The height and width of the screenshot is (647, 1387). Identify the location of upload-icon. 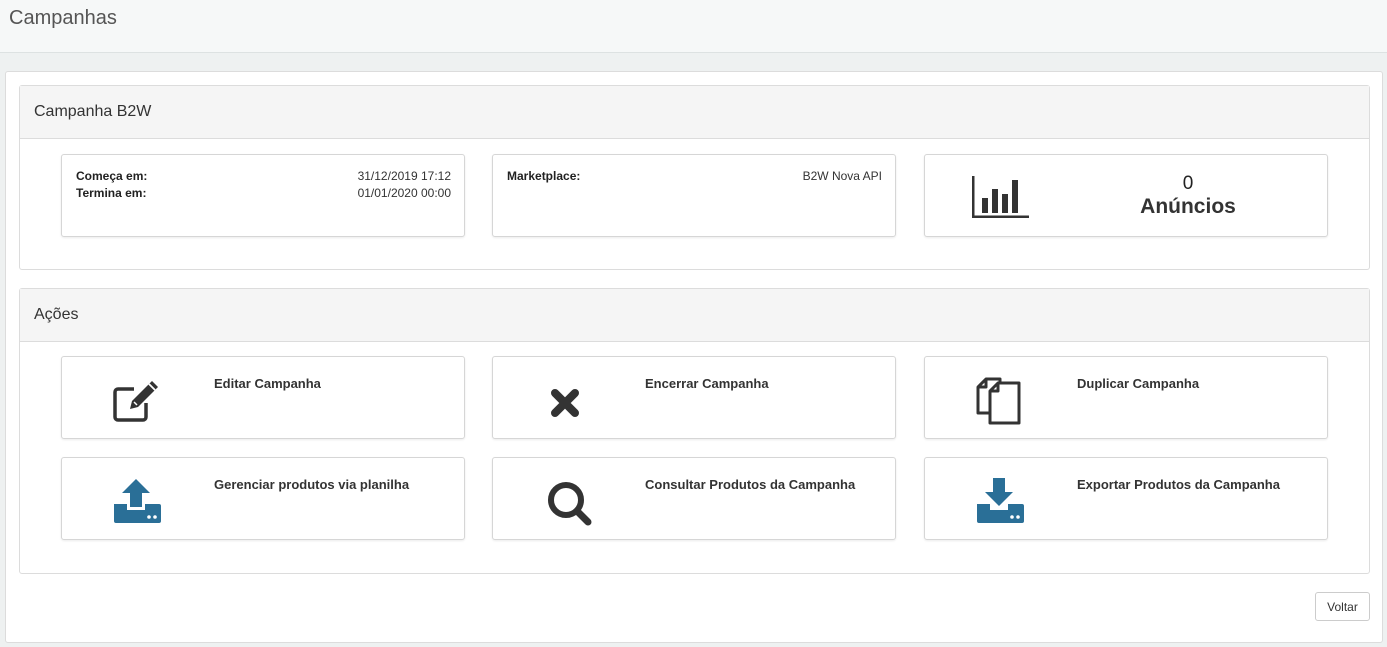
(137, 501).